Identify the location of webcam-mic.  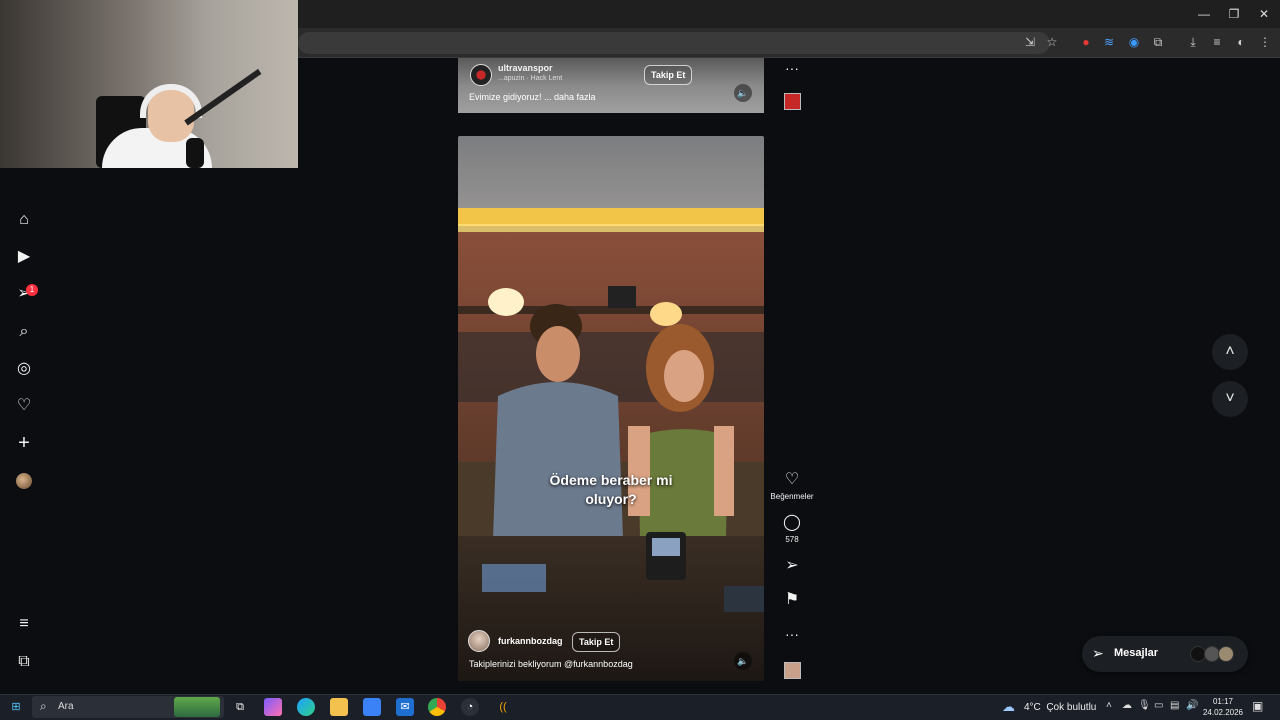
(195, 153).